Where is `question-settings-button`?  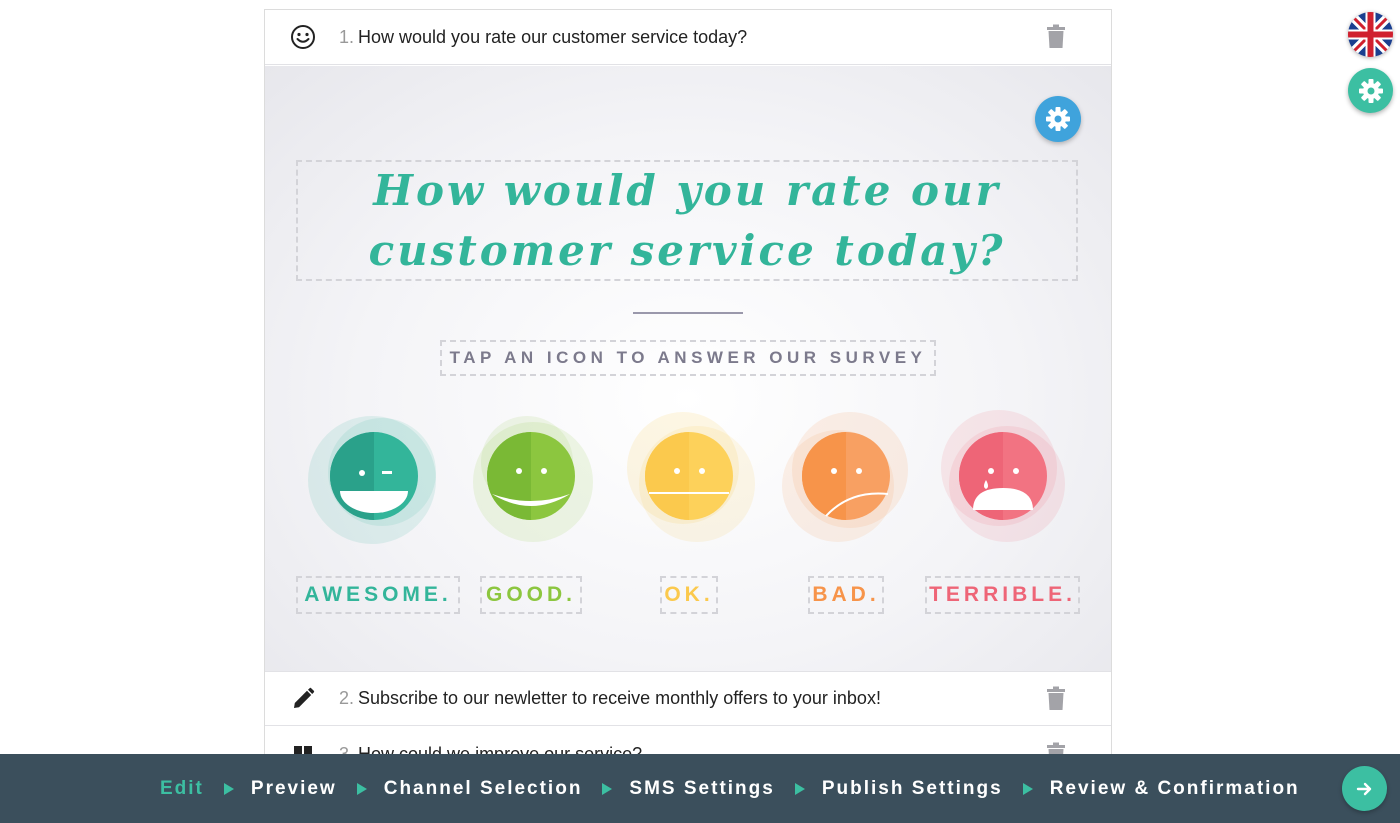
question-settings-button is located at coordinates (1058, 119).